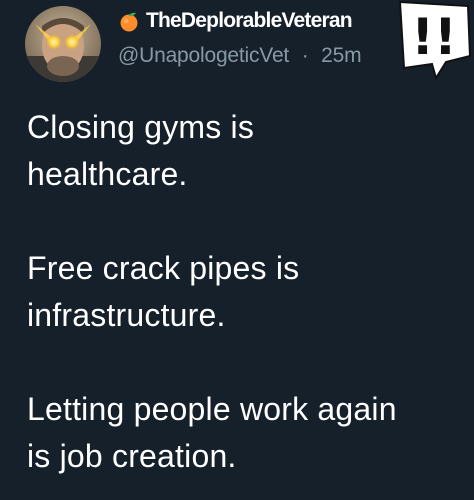  What do you see at coordinates (341, 56) in the screenshot?
I see `tweet-timestamp: 25m` at bounding box center [341, 56].